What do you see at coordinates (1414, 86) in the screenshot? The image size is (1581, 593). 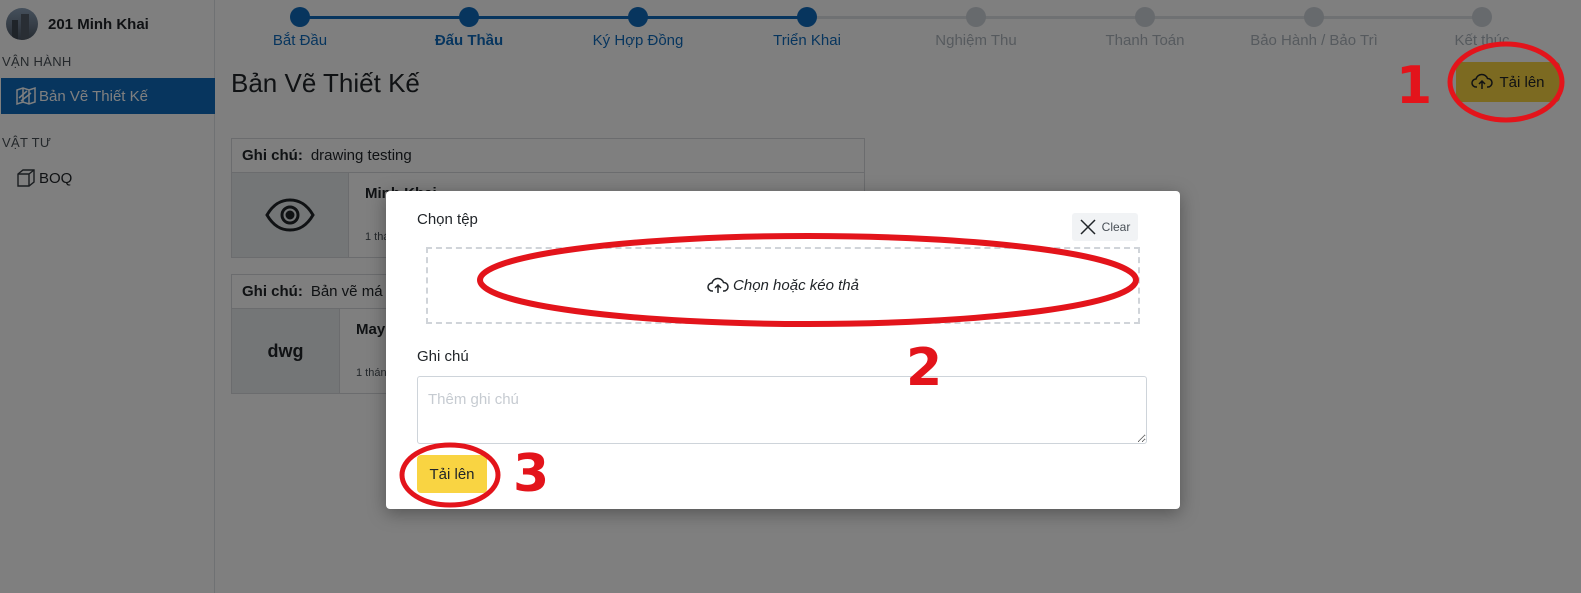 I see `annotation-number-1: 1` at bounding box center [1414, 86].